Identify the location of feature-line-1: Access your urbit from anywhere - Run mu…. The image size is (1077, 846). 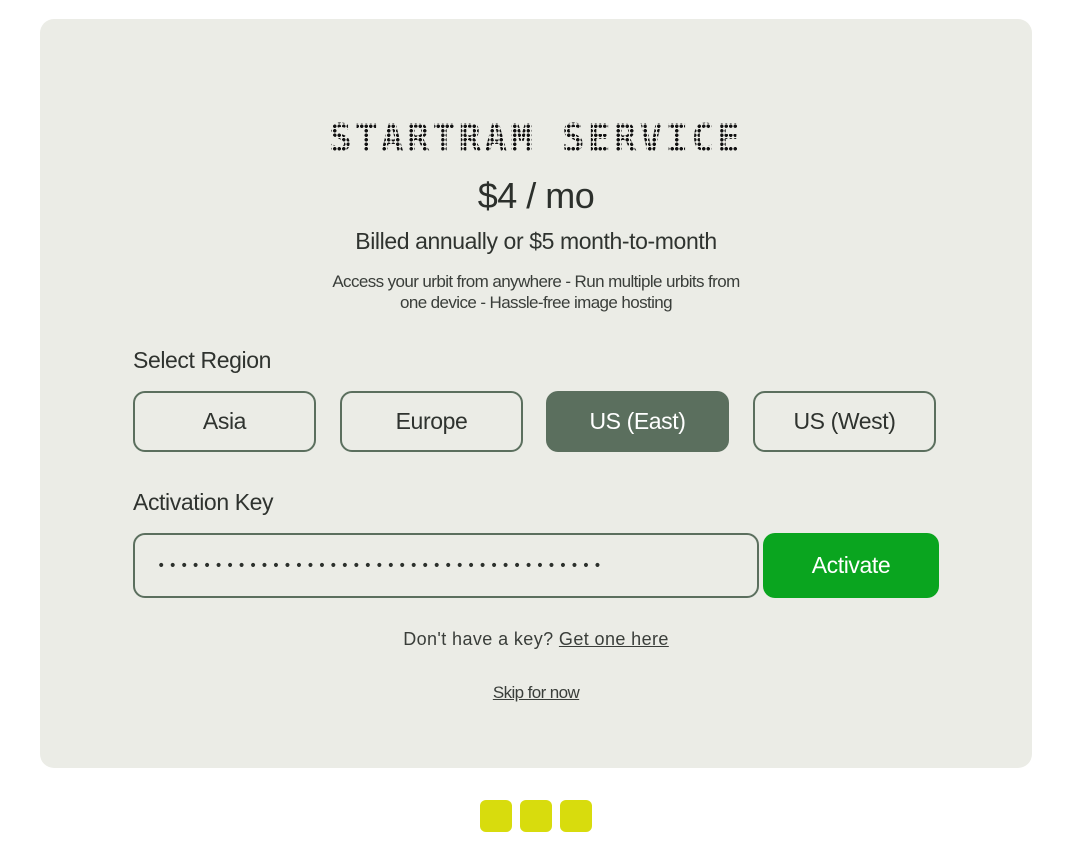
(536, 281).